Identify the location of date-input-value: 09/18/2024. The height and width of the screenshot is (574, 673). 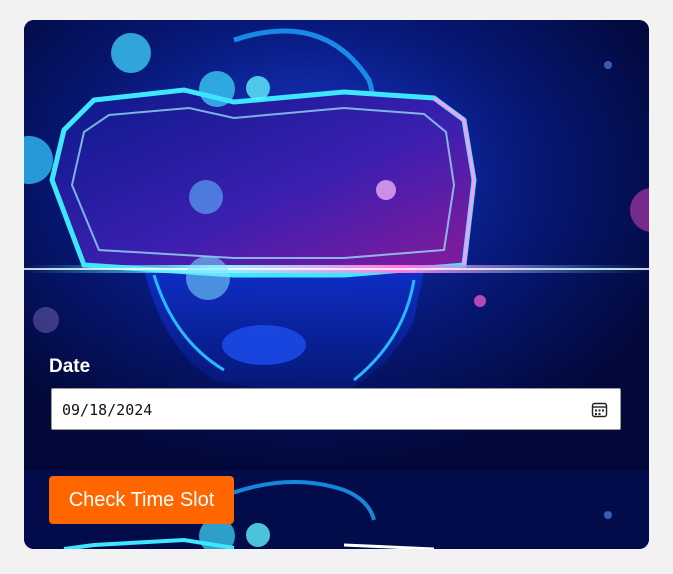
(107, 410).